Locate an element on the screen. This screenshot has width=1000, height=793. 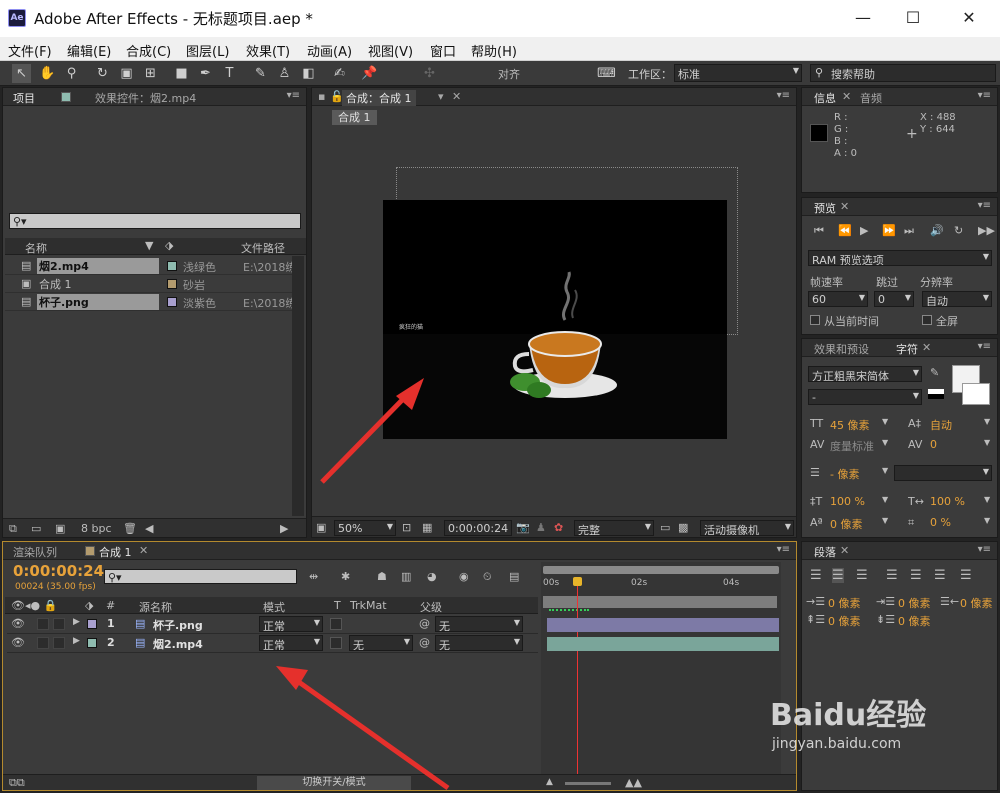
eye-icon: 👁 is located at coordinates (18, 623).